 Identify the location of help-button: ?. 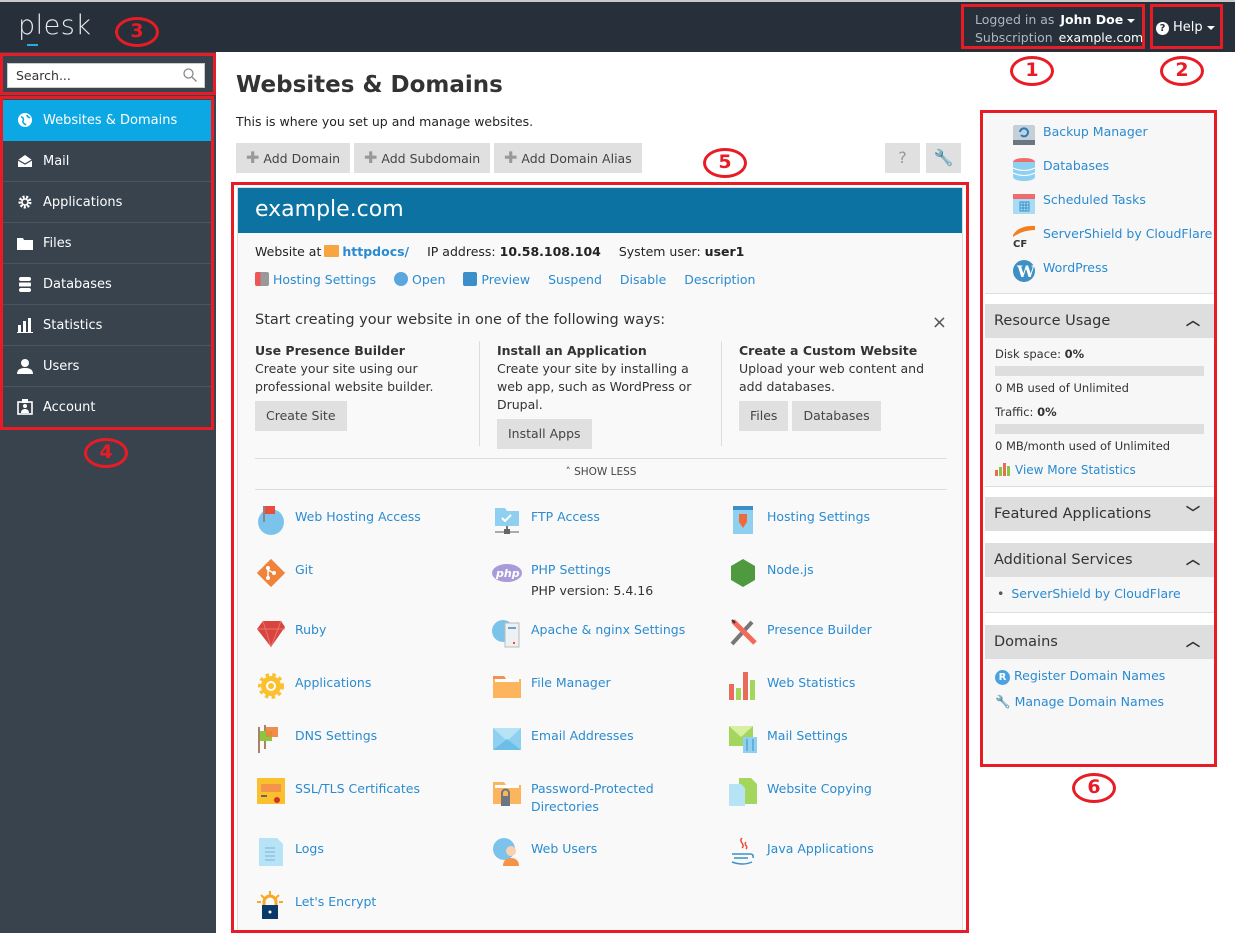
(902, 158).